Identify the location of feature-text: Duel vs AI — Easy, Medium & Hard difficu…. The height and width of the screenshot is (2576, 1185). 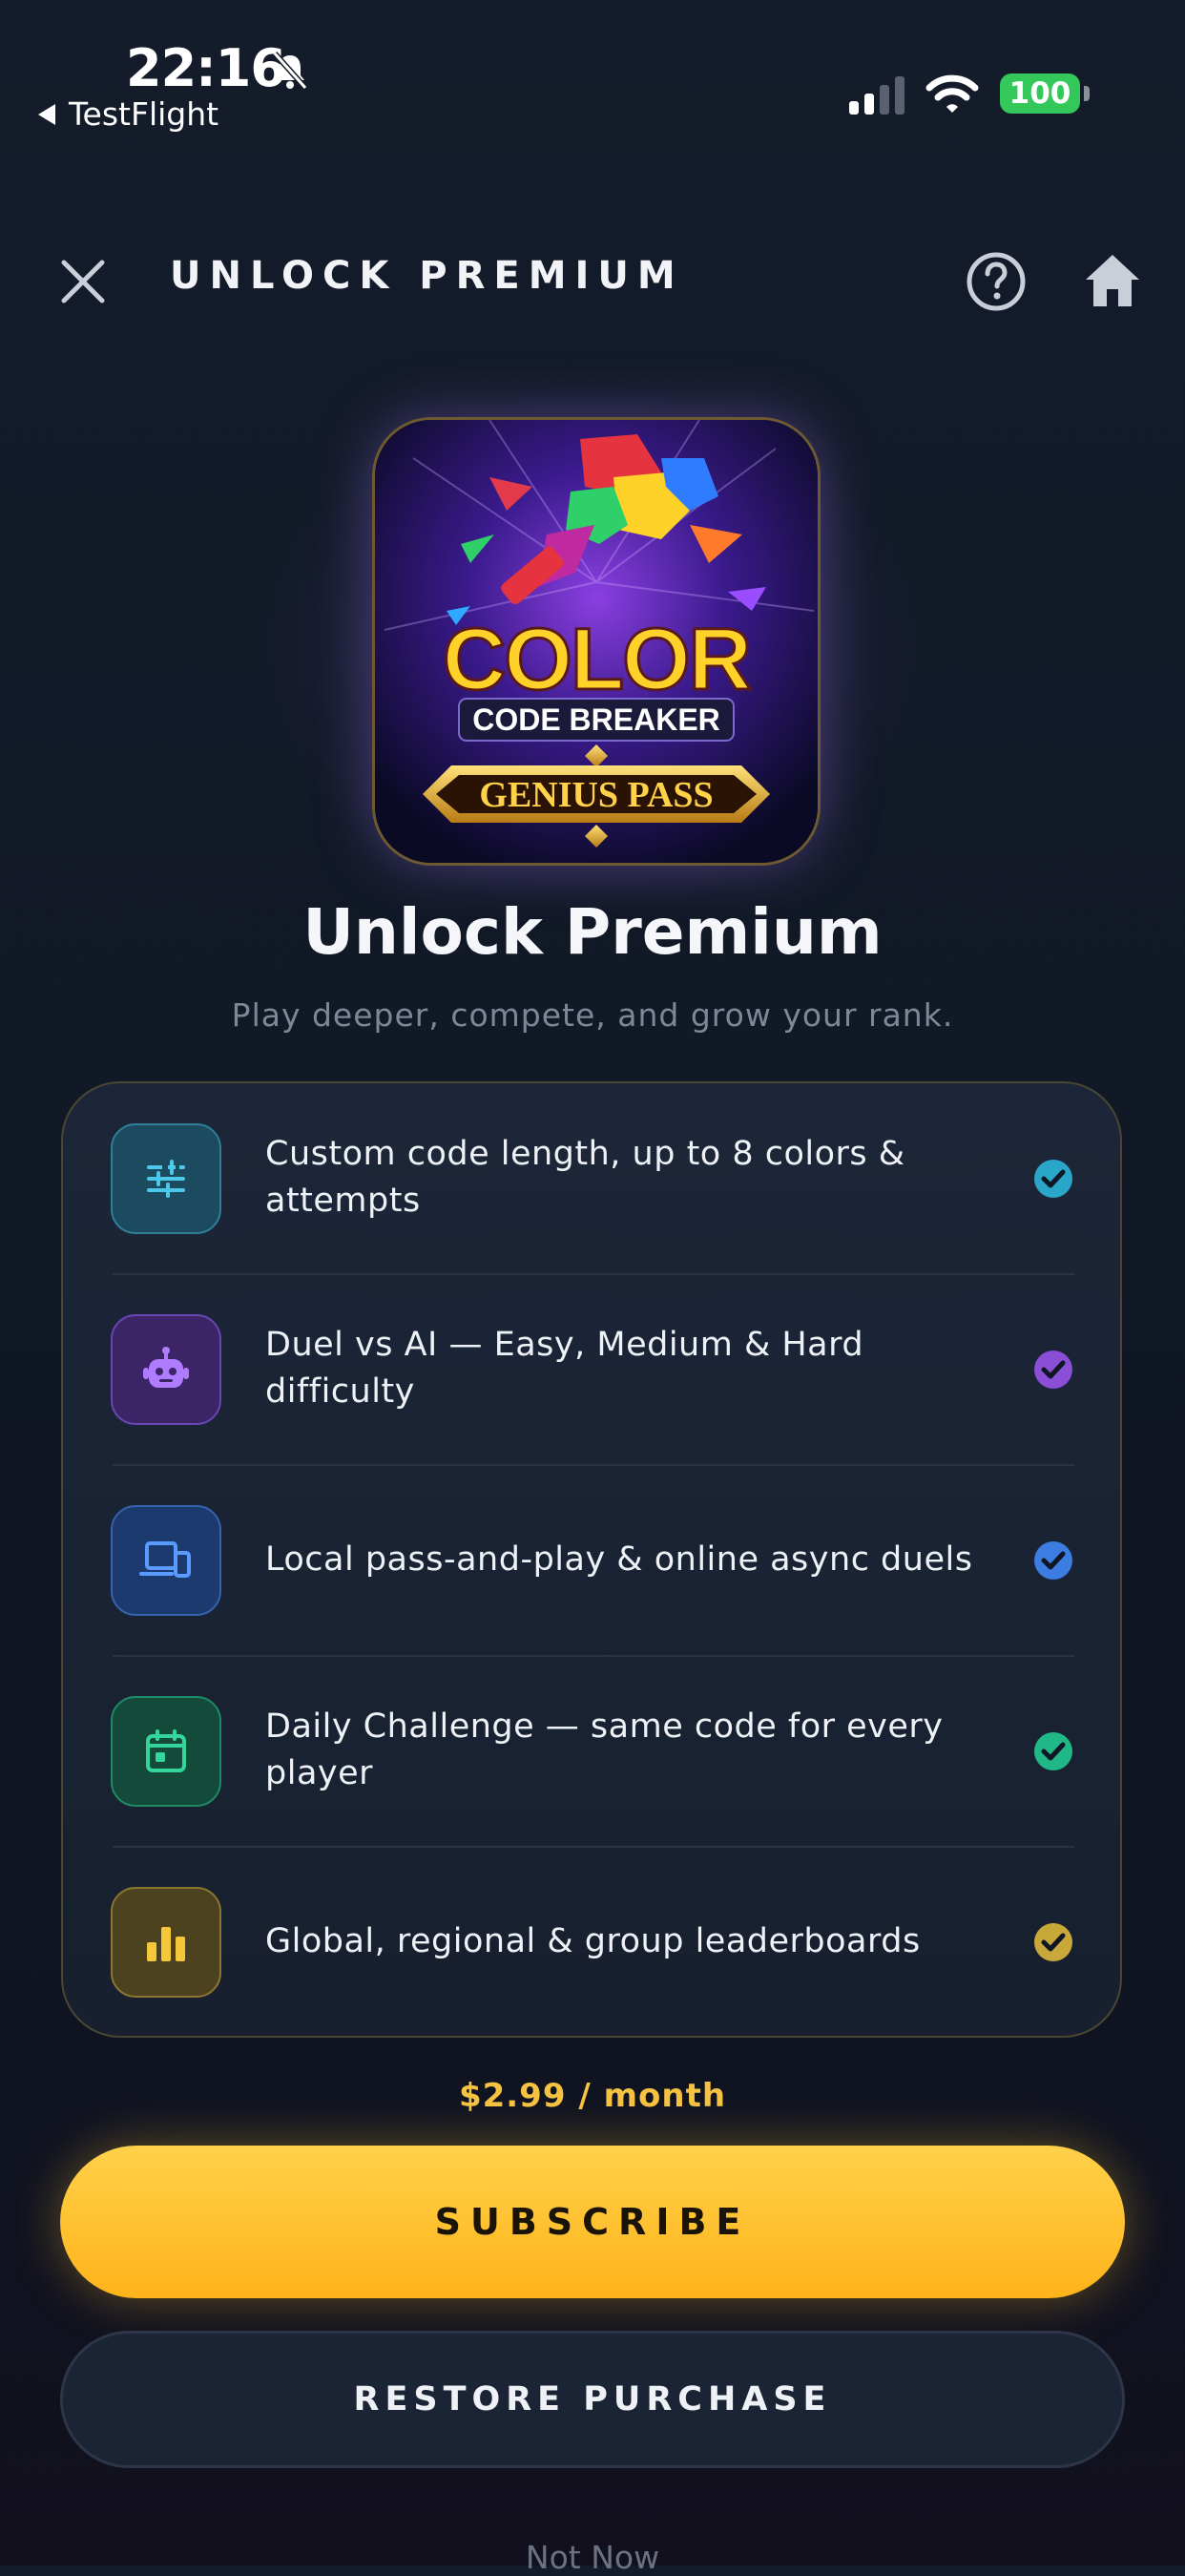
(564, 1368).